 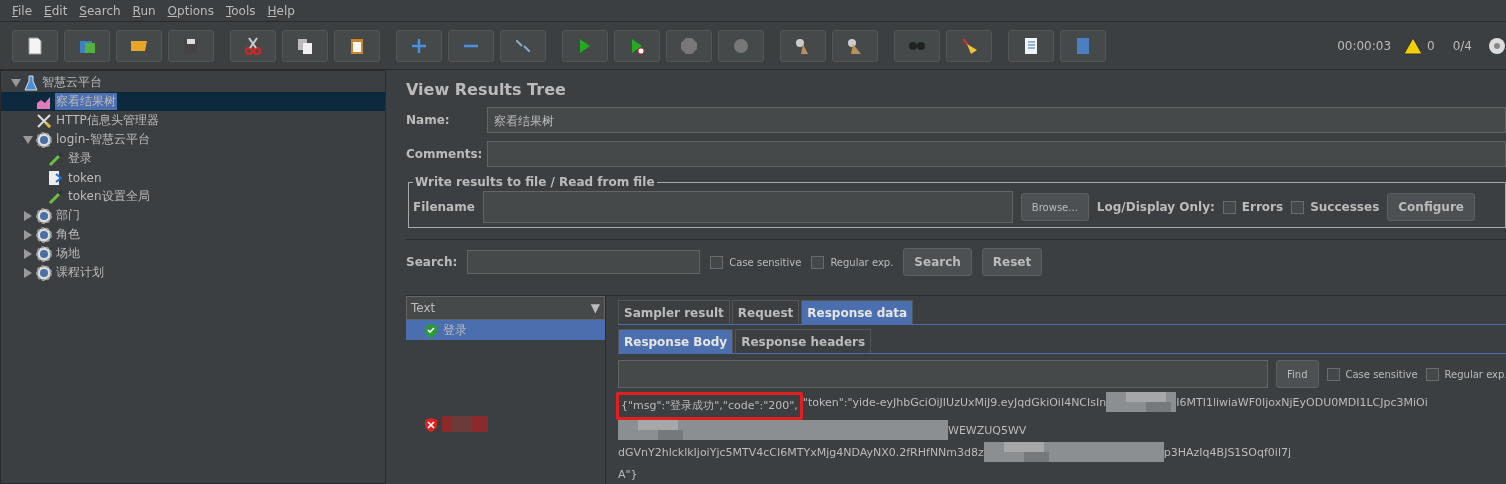 I want to click on plus-button, so click(x=419, y=45).